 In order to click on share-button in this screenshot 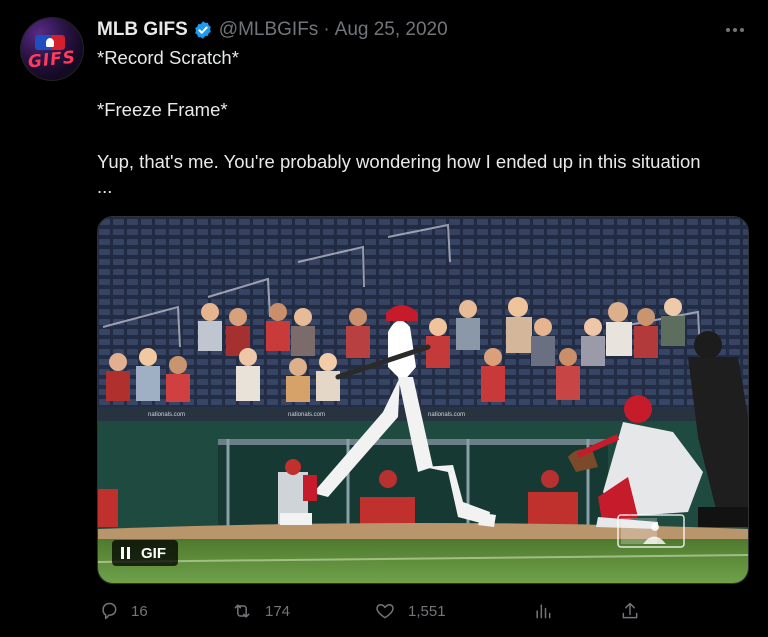, I will do `click(636, 611)`.